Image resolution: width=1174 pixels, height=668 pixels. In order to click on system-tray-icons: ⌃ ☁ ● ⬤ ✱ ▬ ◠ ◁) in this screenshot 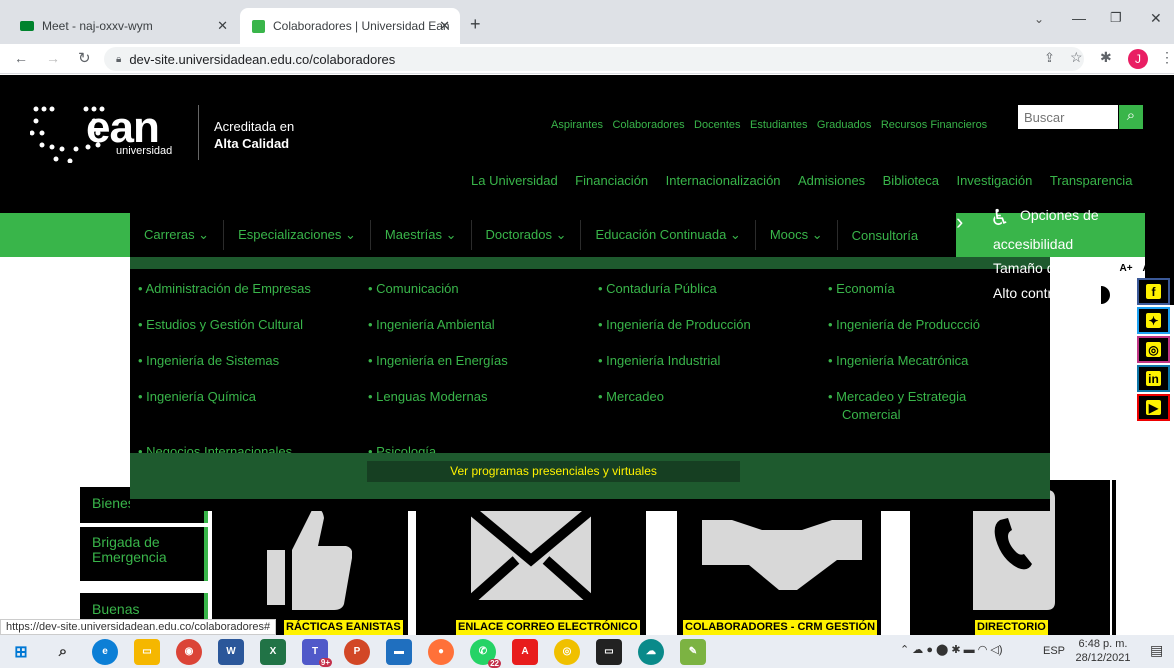, I will do `click(951, 649)`.